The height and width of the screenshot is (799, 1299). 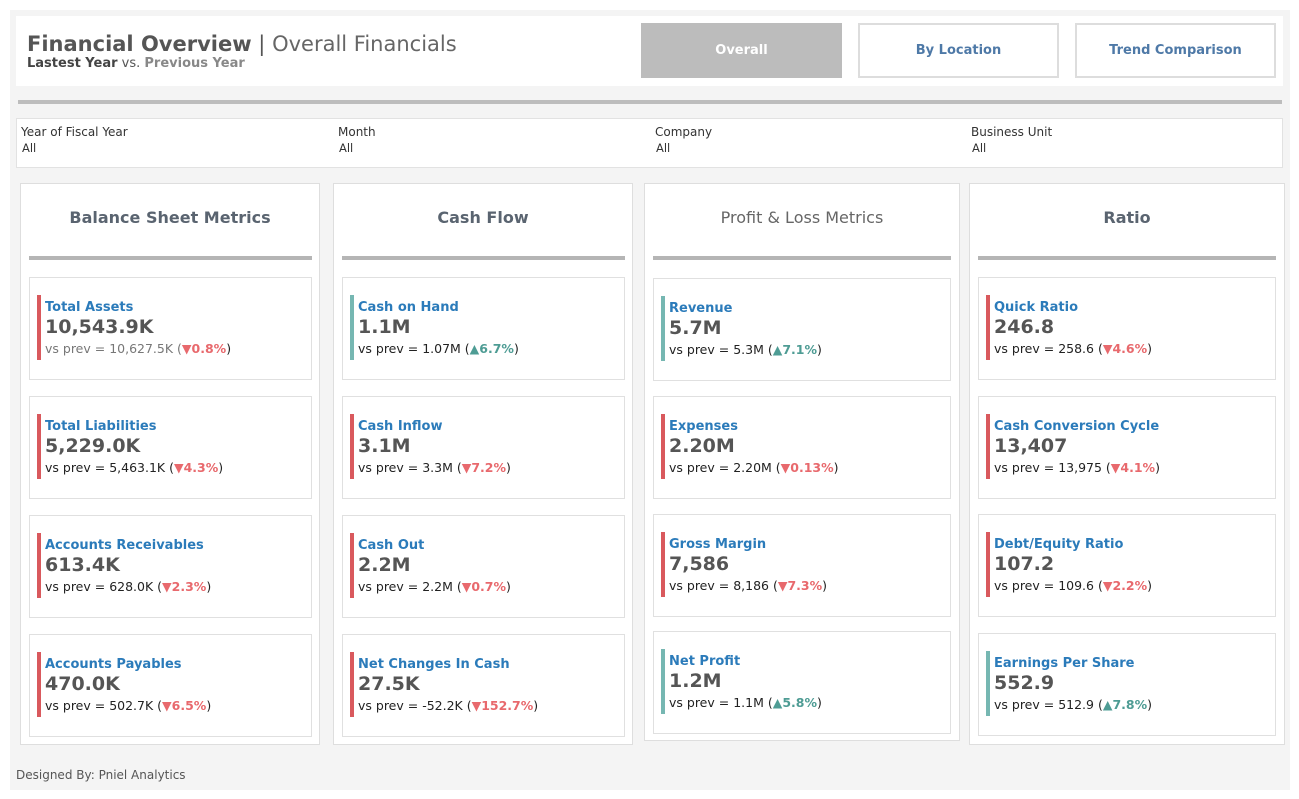 What do you see at coordinates (109, 467) in the screenshot?
I see `metric-prev-text: vs prev = 5,463.1K (` at bounding box center [109, 467].